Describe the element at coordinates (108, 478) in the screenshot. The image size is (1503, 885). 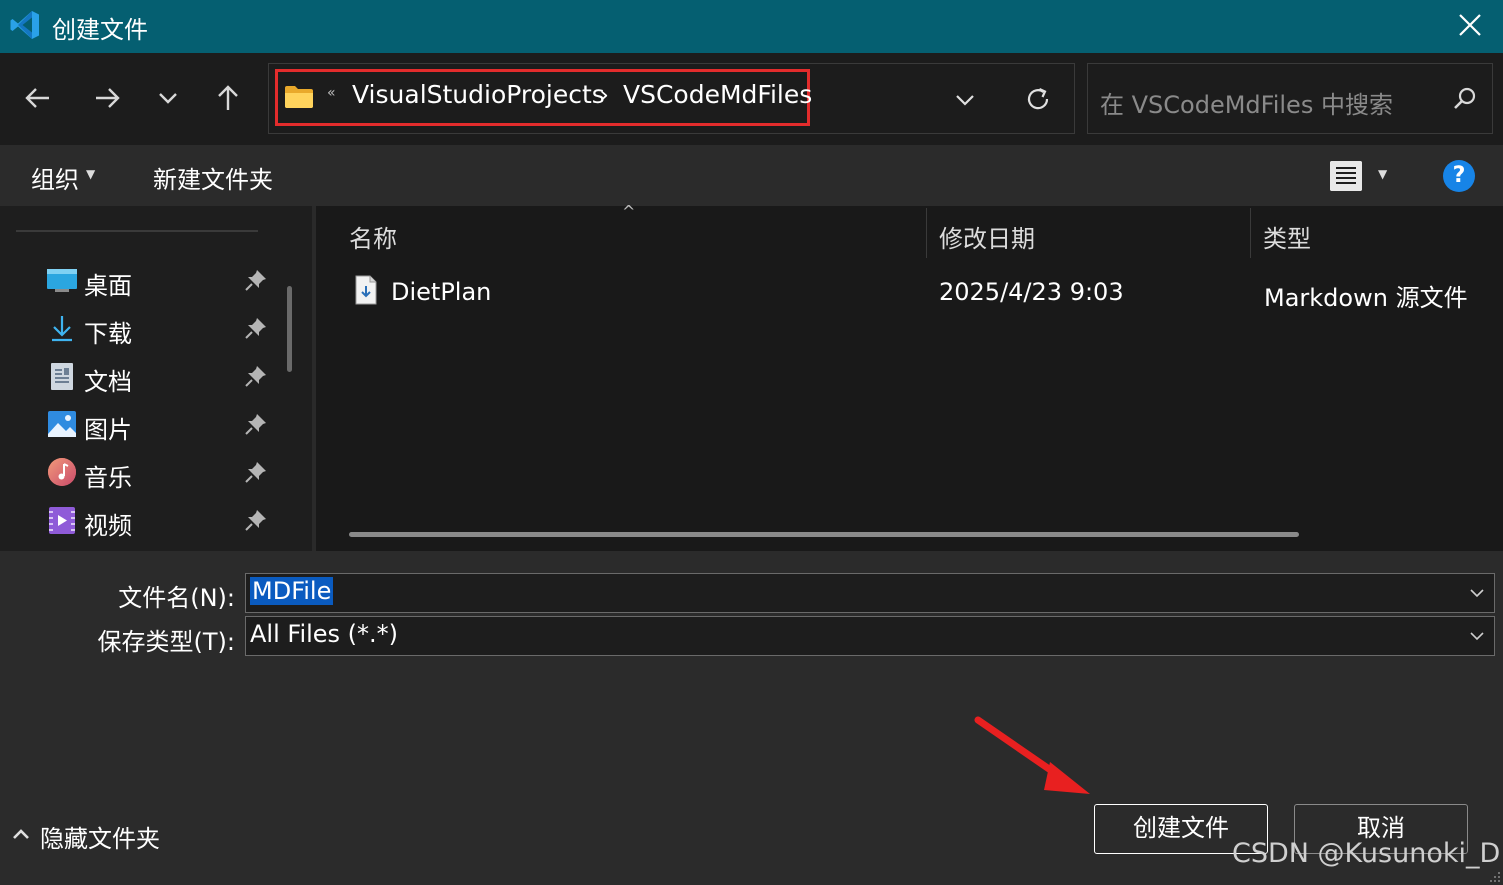
I see `sidebar-item-label: 音乐` at that location.